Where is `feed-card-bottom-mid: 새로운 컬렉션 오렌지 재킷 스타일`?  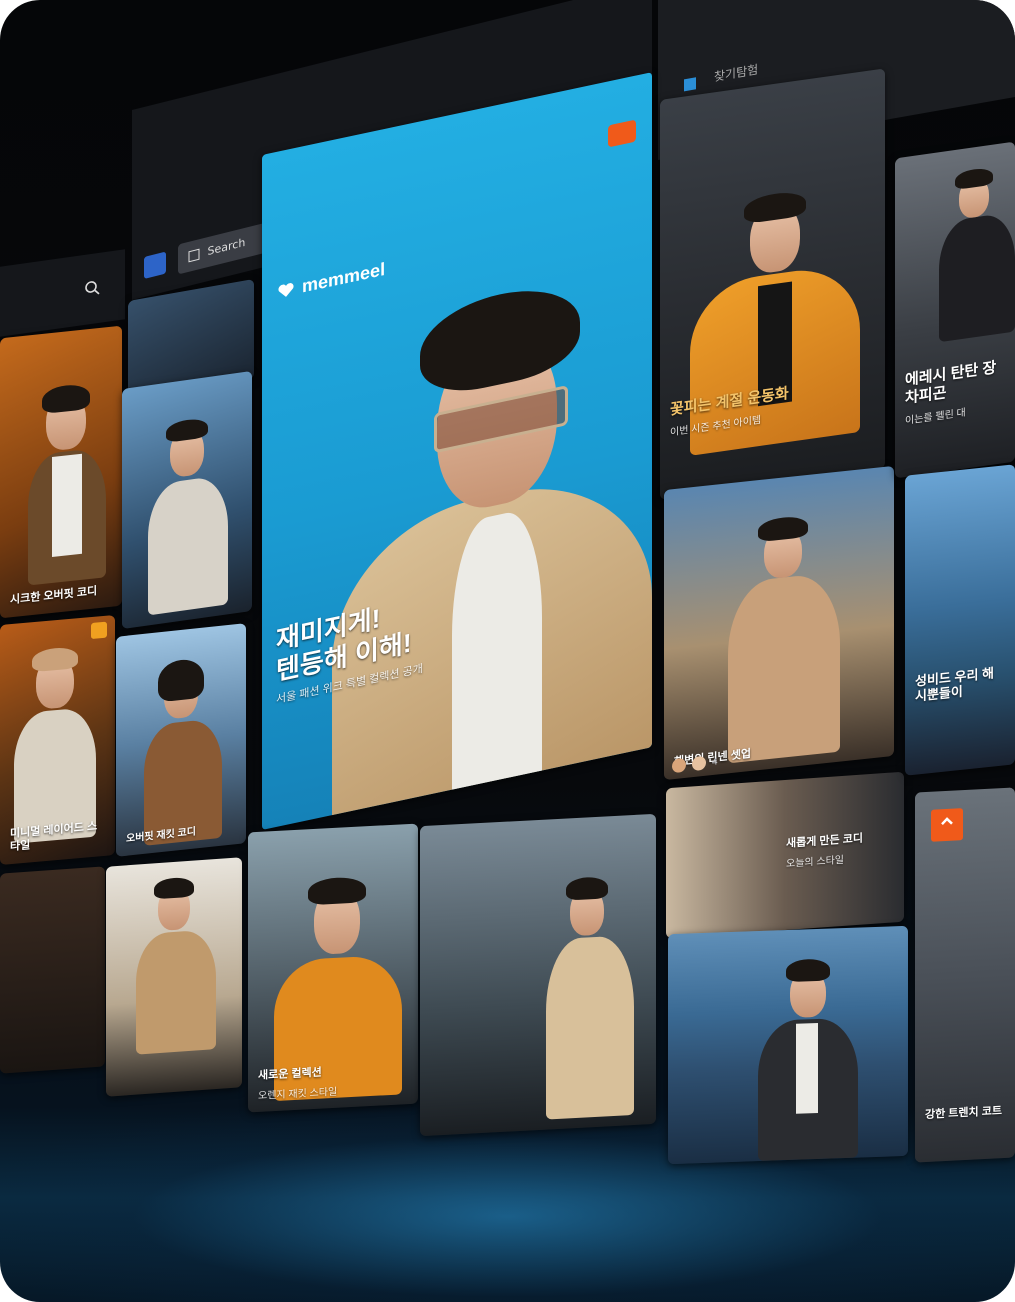
feed-card-bottom-mid: 새로운 컬렉션 오렌지 재킷 스타일 is located at coordinates (333, 968).